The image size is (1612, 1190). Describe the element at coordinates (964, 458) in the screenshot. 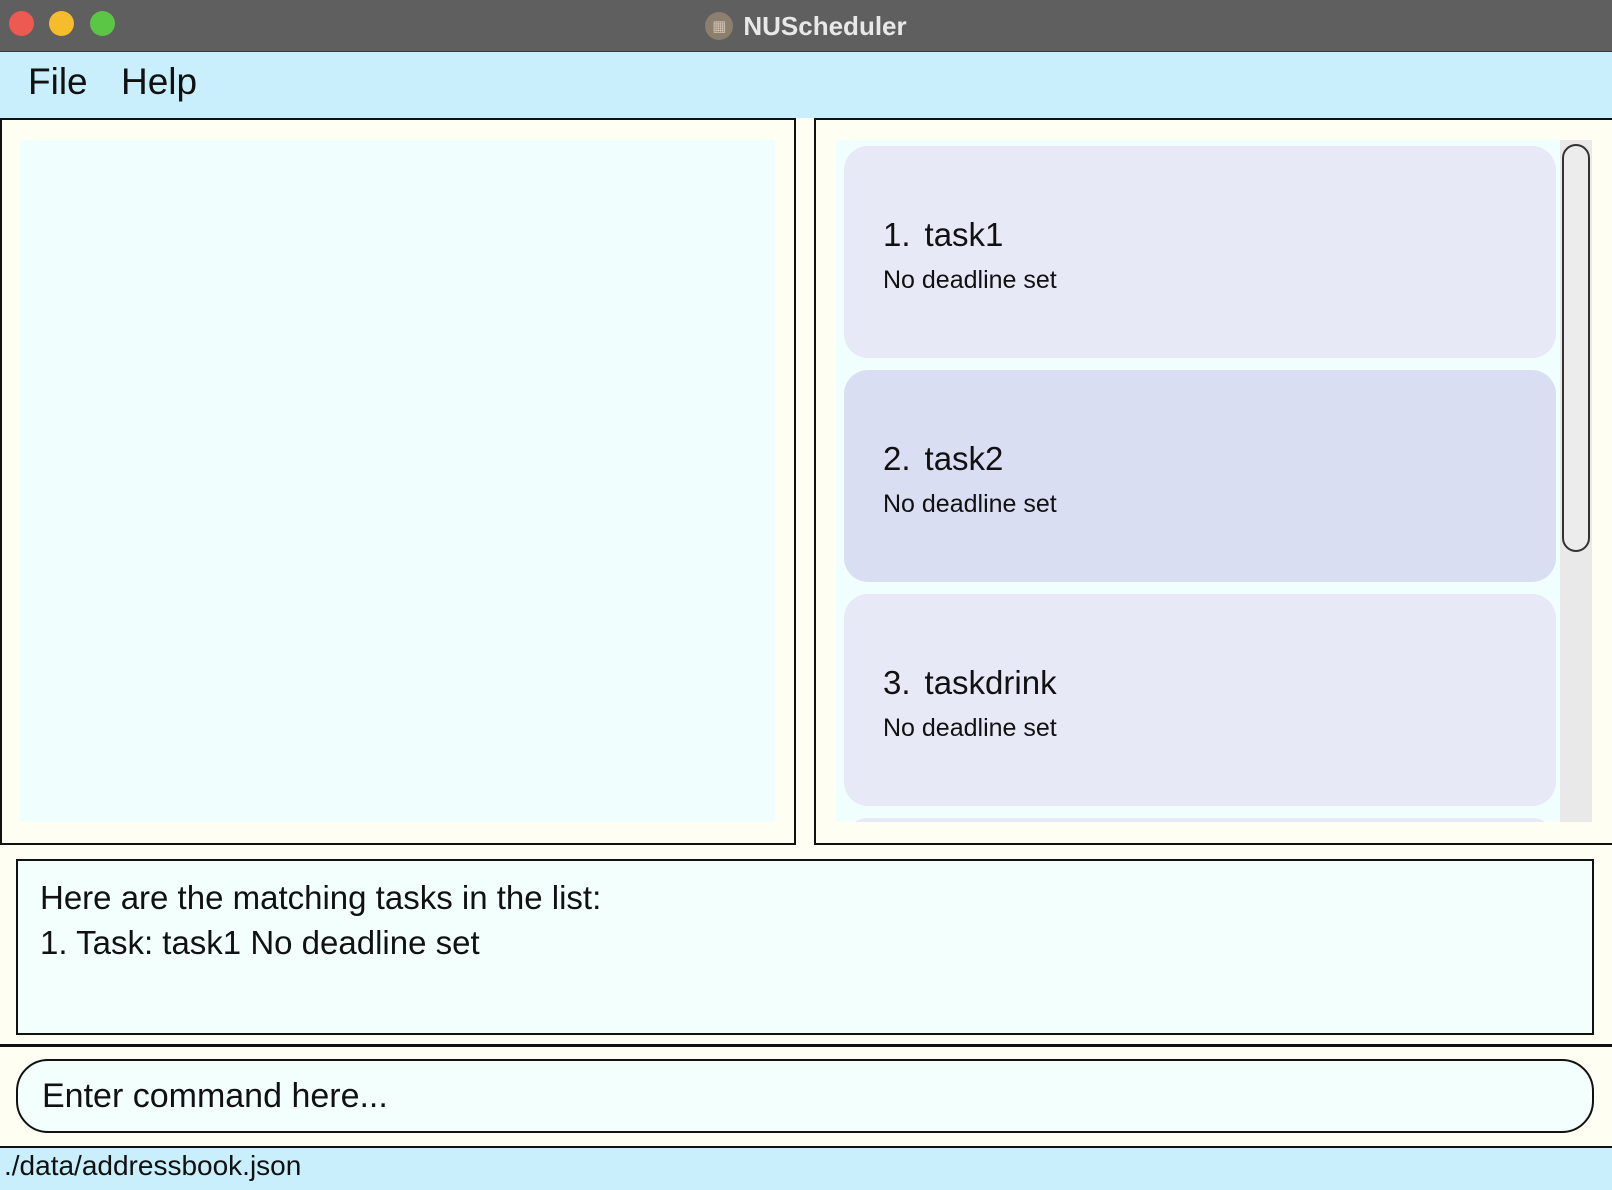

I see `task-name: task2` at that location.